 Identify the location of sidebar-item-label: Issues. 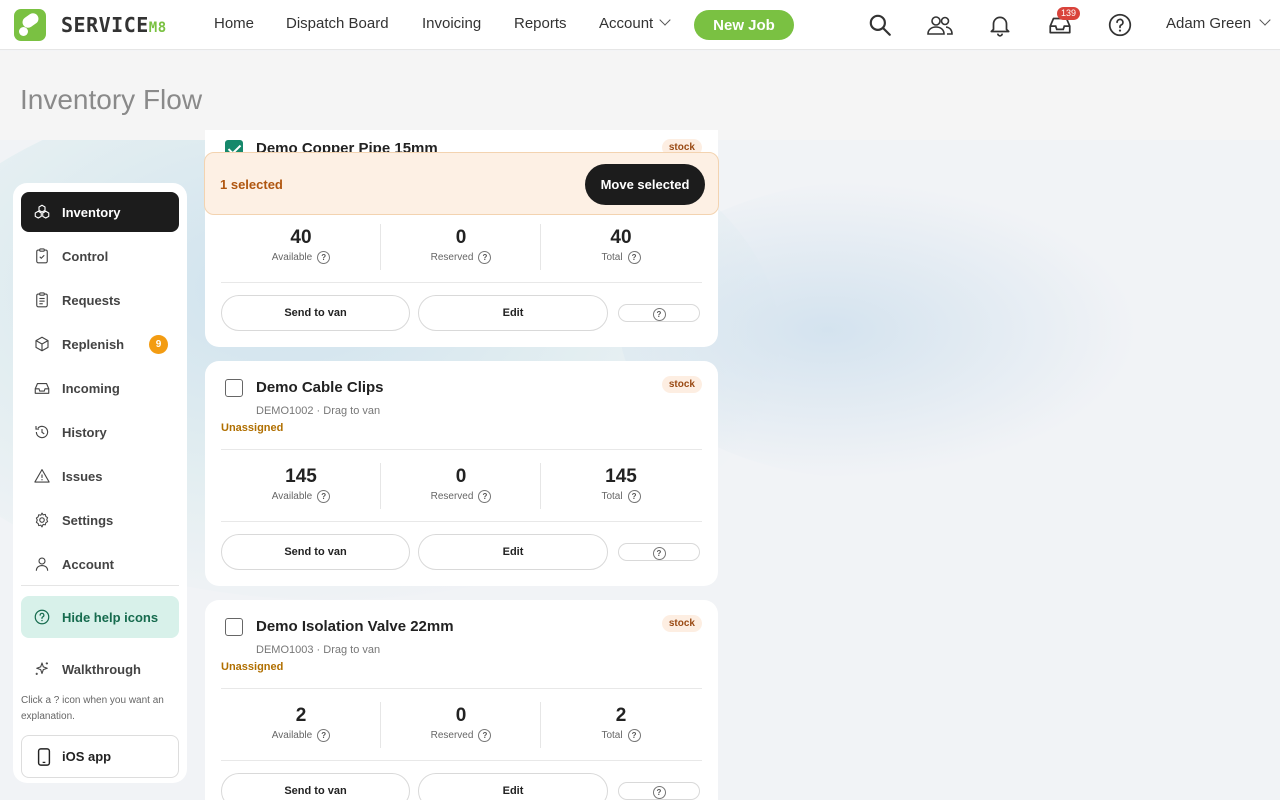
(82, 476).